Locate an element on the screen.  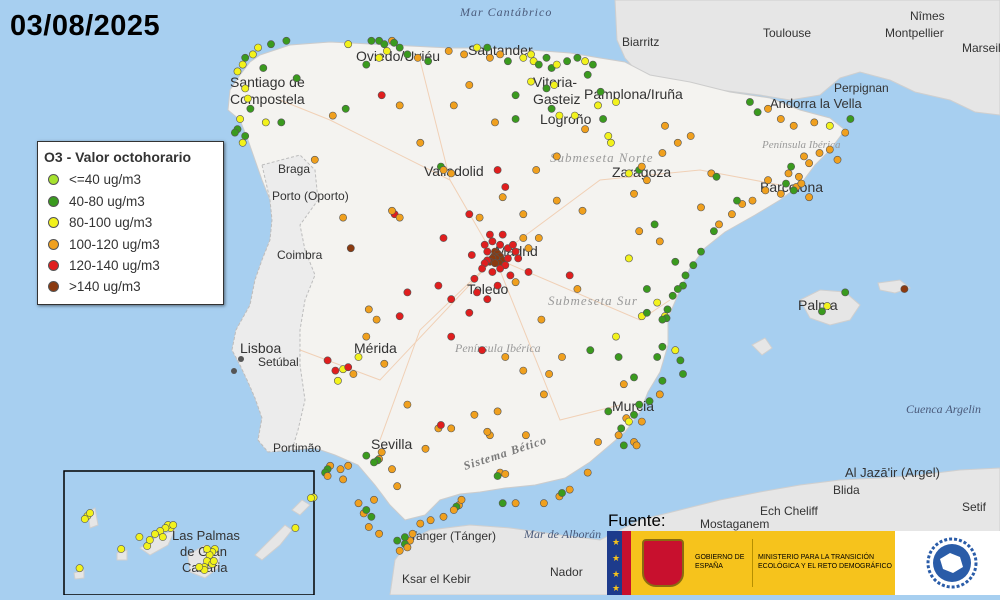
label-setif: Setif is located at coordinates (974, 507).